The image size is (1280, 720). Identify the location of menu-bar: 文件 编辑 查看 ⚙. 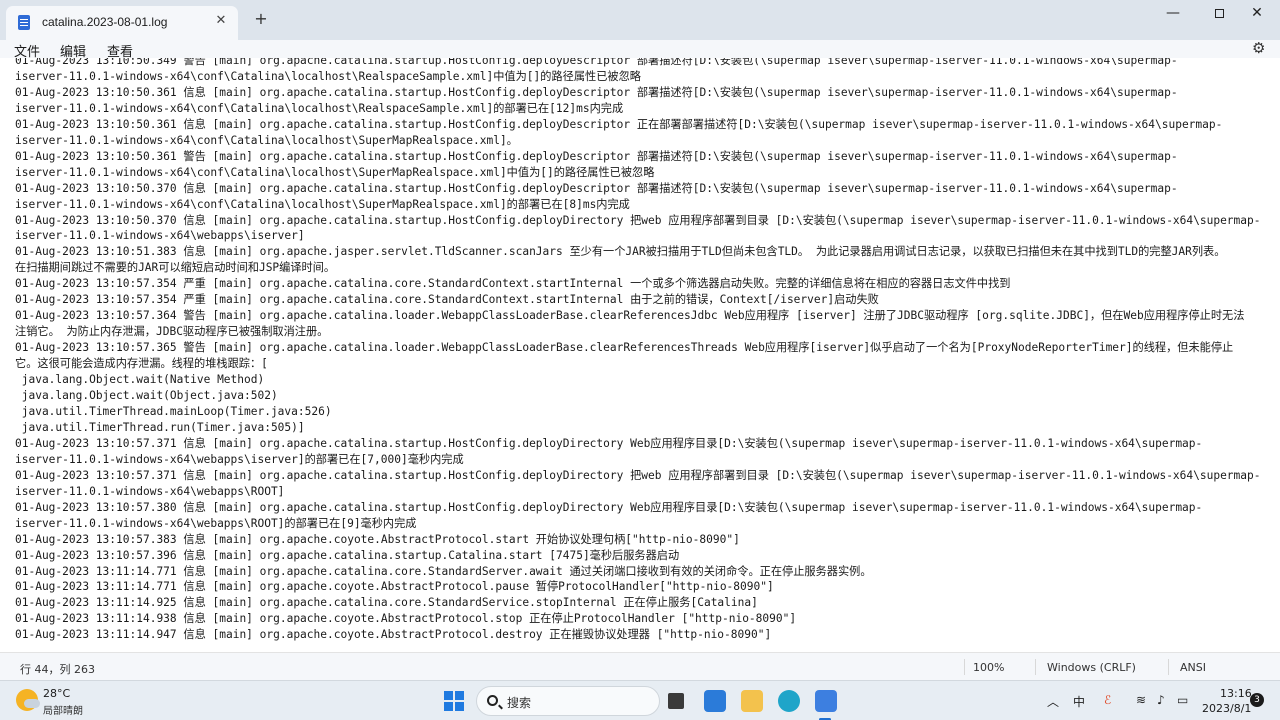
(640, 50).